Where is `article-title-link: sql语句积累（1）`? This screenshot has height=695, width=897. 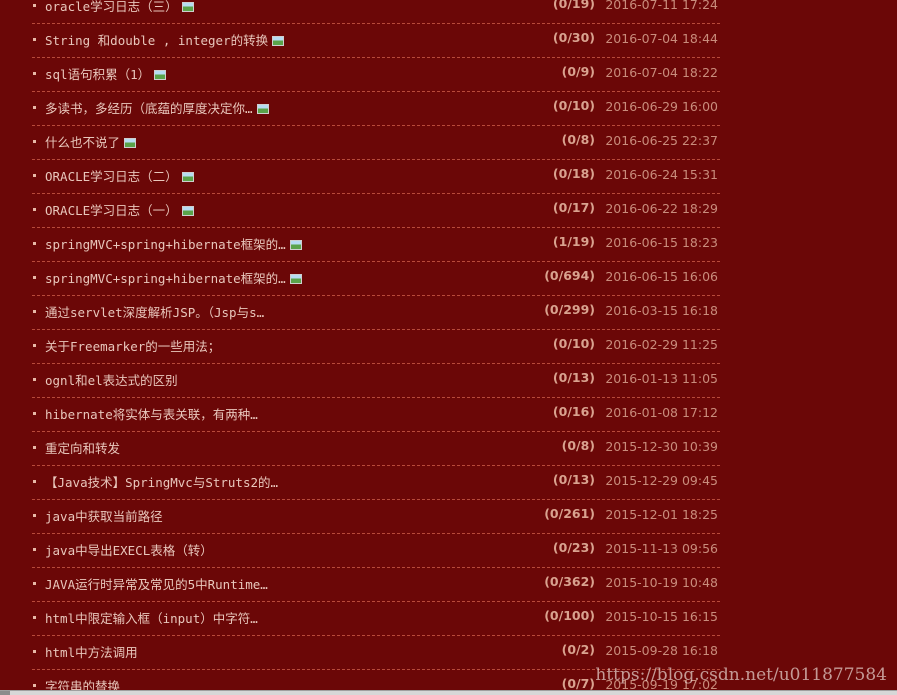 article-title-link: sql语句积累（1） is located at coordinates (106, 75).